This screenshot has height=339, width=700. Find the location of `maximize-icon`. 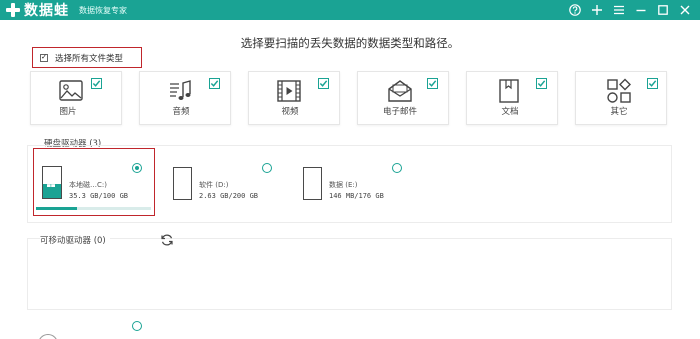

maximize-icon is located at coordinates (663, 10).